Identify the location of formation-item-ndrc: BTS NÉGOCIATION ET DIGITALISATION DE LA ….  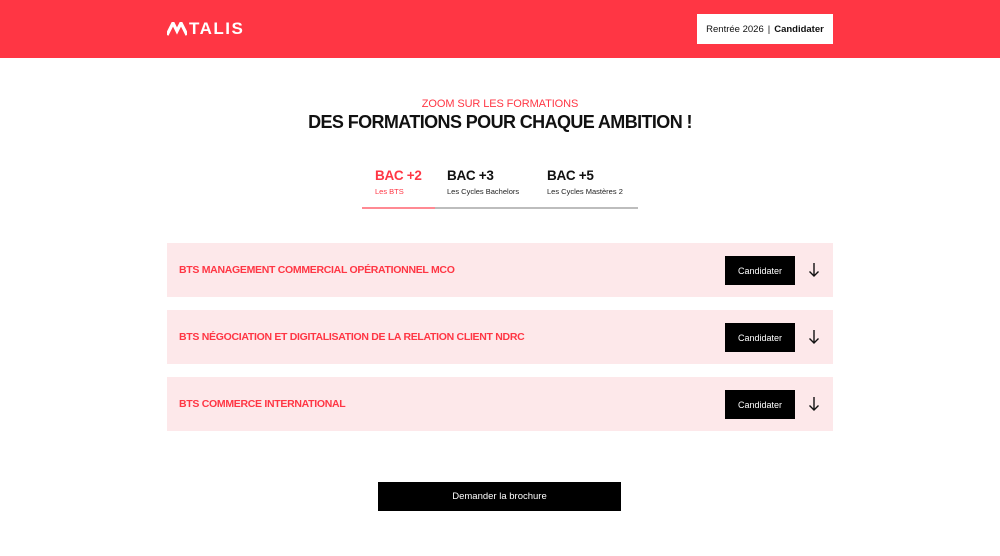
(500, 337).